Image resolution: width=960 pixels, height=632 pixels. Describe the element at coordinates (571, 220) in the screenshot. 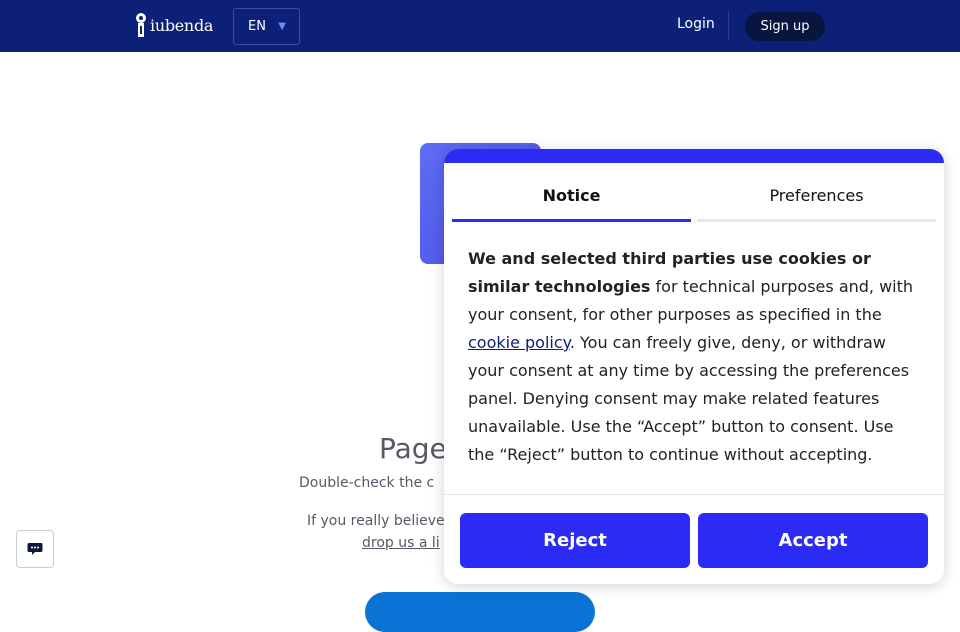

I see `tab-notice-indicator` at that location.